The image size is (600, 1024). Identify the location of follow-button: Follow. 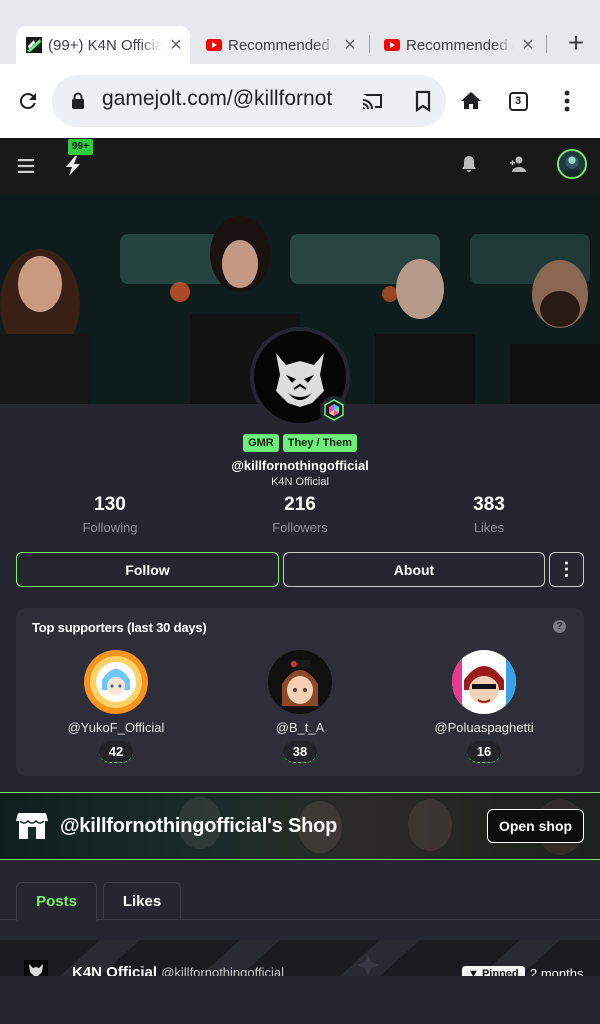
(147, 569).